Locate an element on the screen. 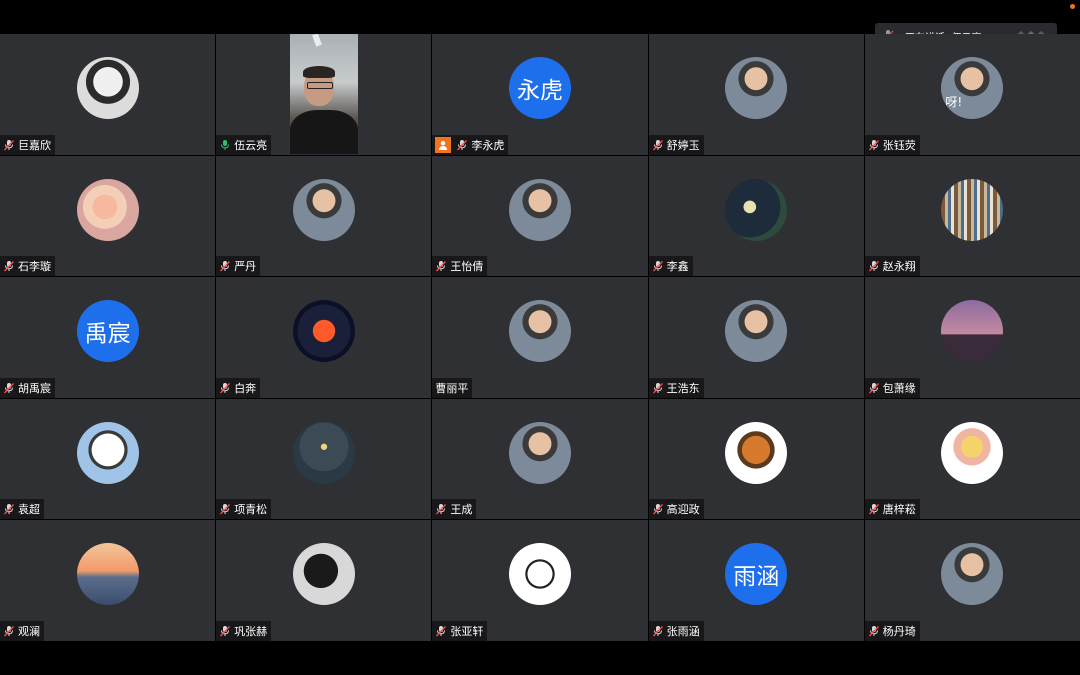 This screenshot has width=1080, height=675. participant-tile: 观澜 is located at coordinates (108, 580).